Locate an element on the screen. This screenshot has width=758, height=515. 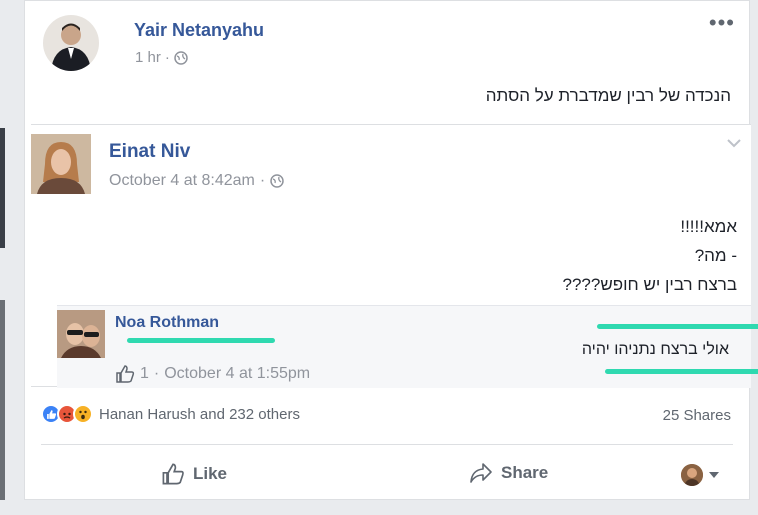
share-label: Share is located at coordinates (525, 472).